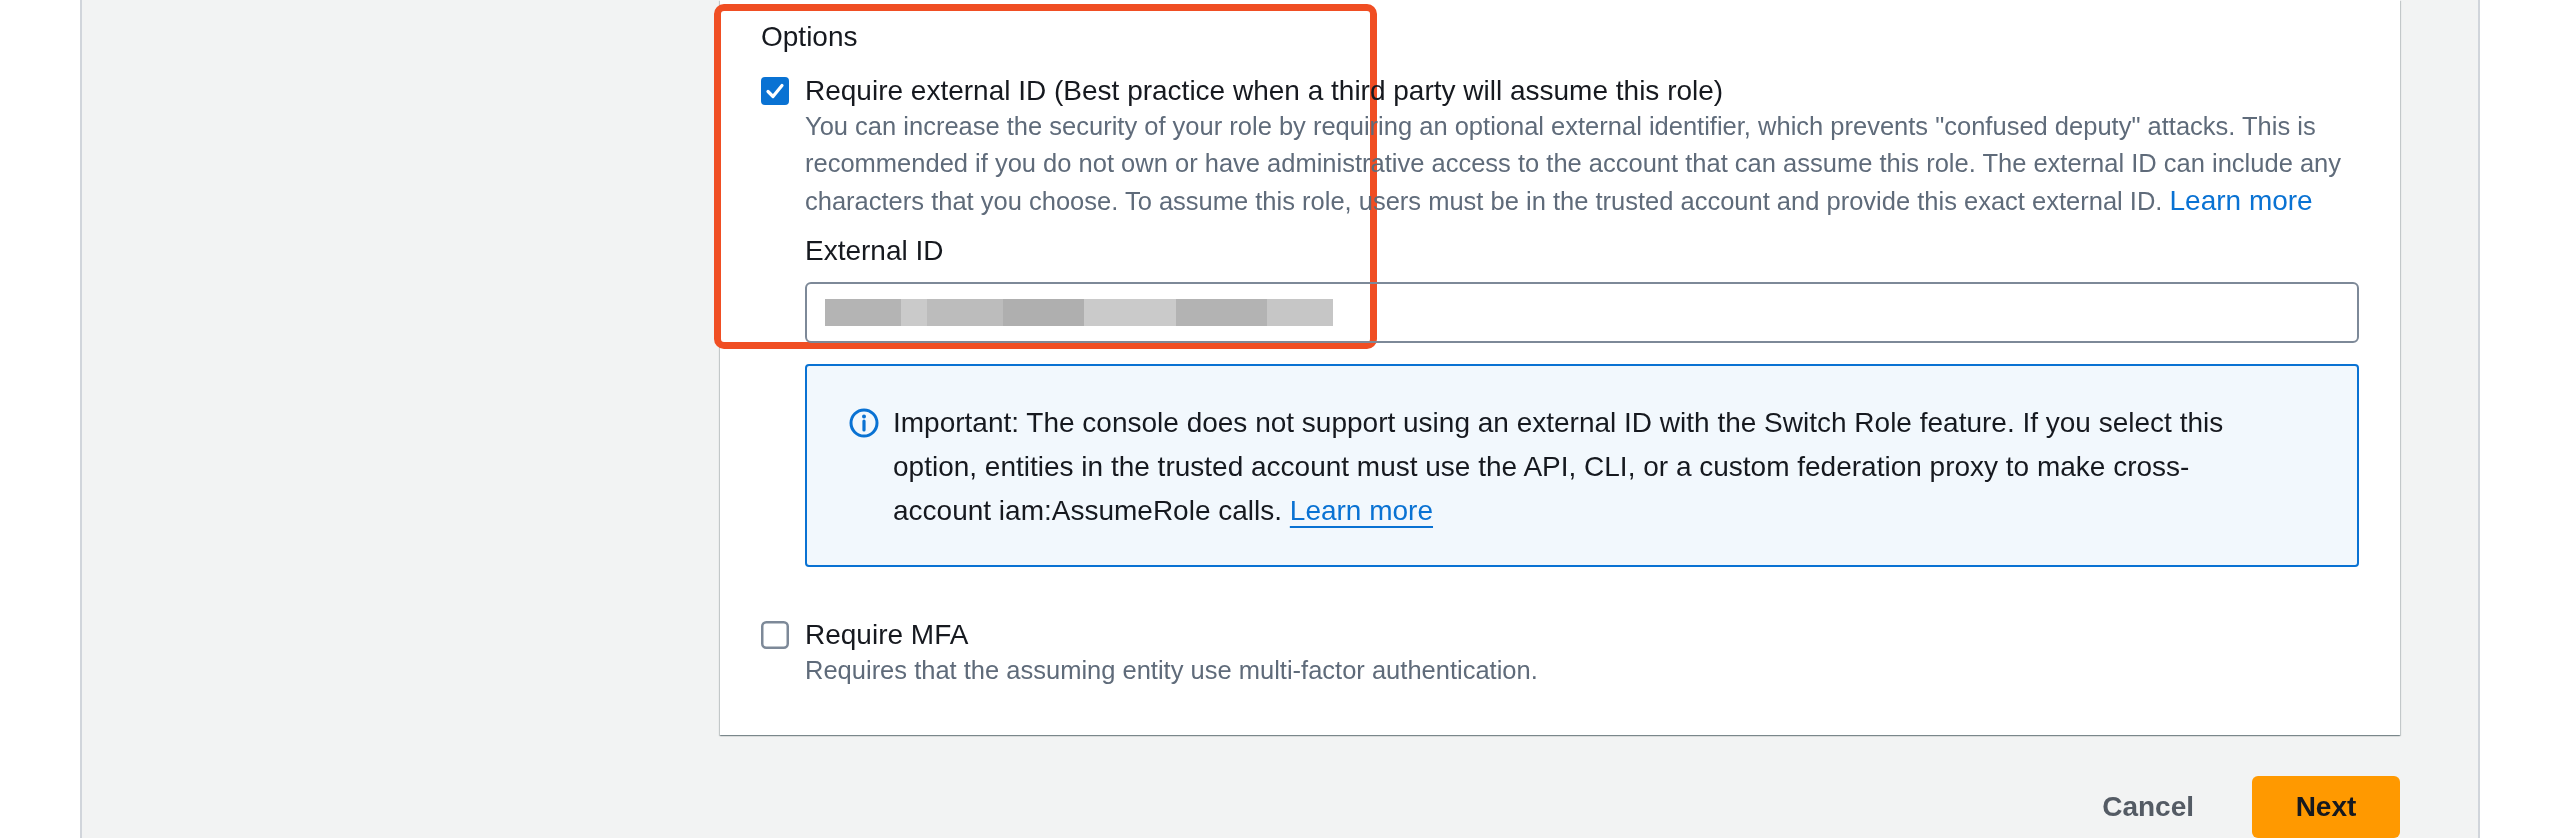 The height and width of the screenshot is (838, 2560). I want to click on field-label: External ID, so click(874, 251).